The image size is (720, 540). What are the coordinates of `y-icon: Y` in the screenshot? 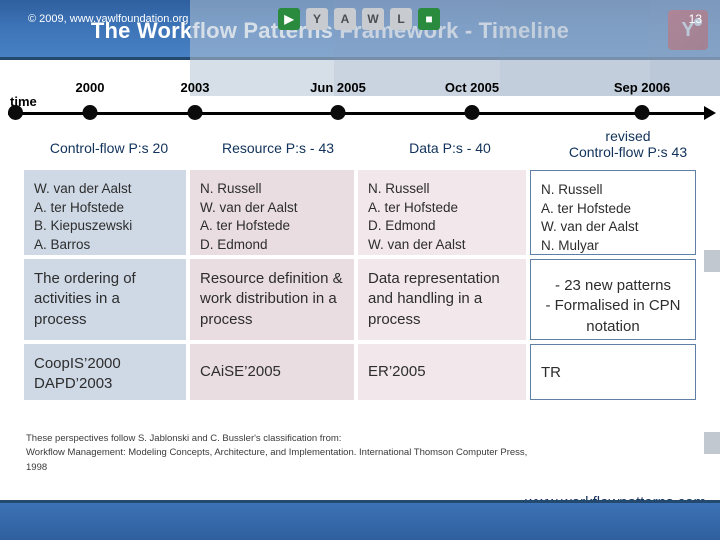 It's located at (317, 19).